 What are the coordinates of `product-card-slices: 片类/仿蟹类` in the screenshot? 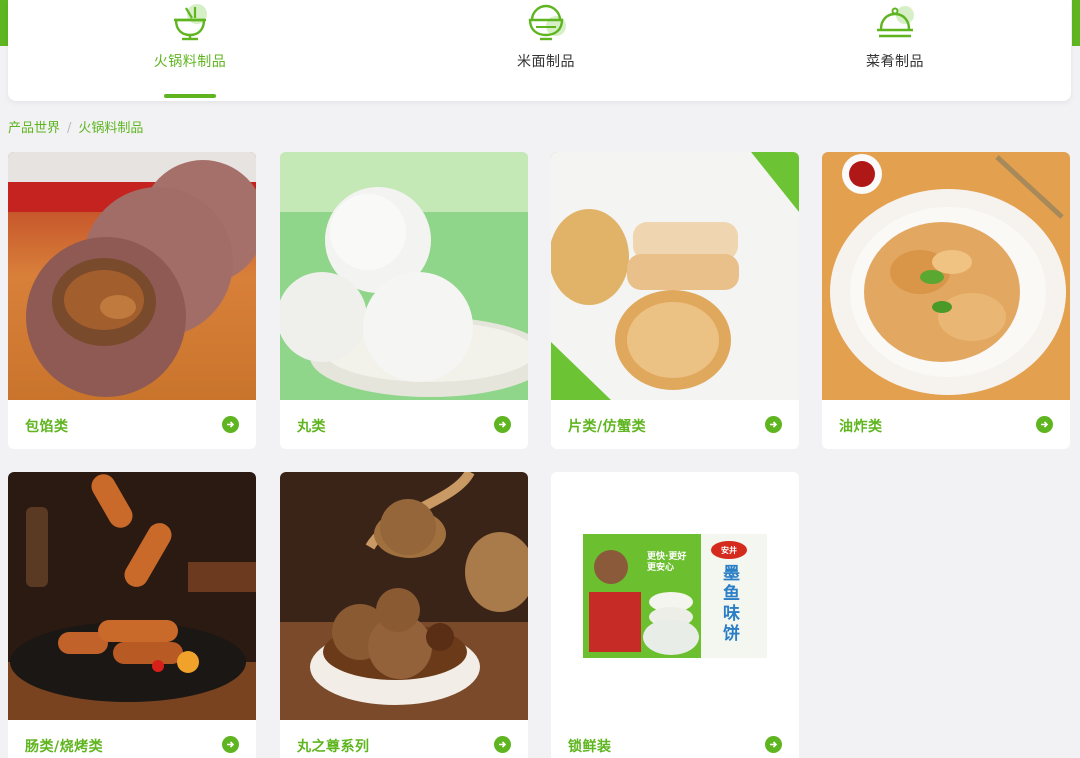 It's located at (675, 300).